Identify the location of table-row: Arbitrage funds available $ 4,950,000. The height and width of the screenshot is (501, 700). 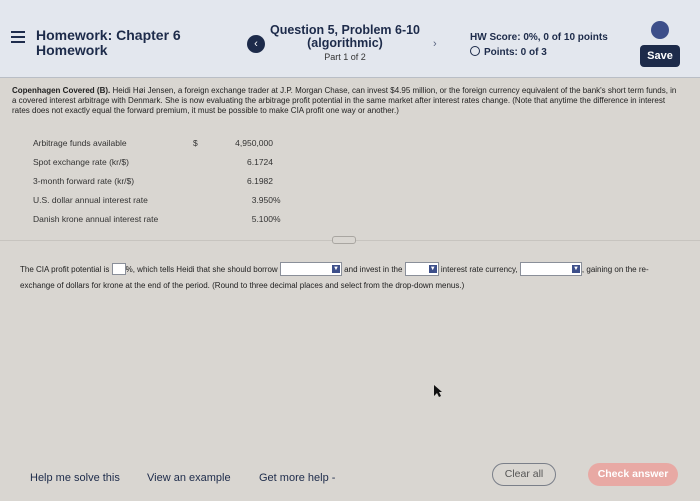
(162, 142).